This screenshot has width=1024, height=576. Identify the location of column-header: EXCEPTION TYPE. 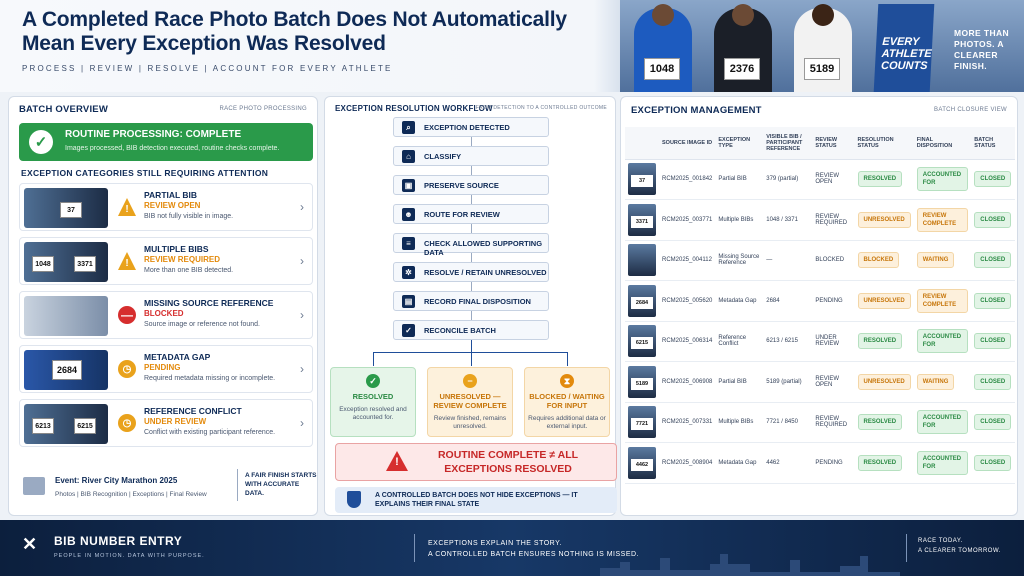
(739, 143).